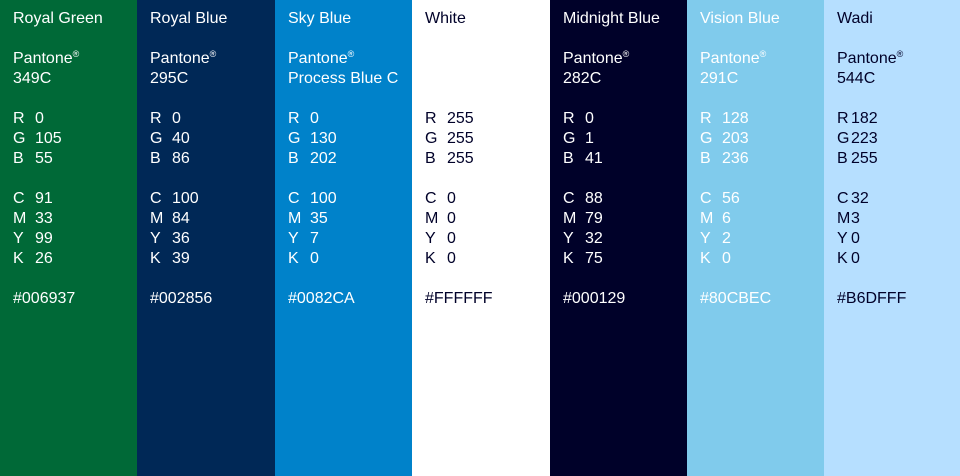  What do you see at coordinates (898, 69) in the screenshot?
I see `pantone-block: Pantone® 544C` at bounding box center [898, 69].